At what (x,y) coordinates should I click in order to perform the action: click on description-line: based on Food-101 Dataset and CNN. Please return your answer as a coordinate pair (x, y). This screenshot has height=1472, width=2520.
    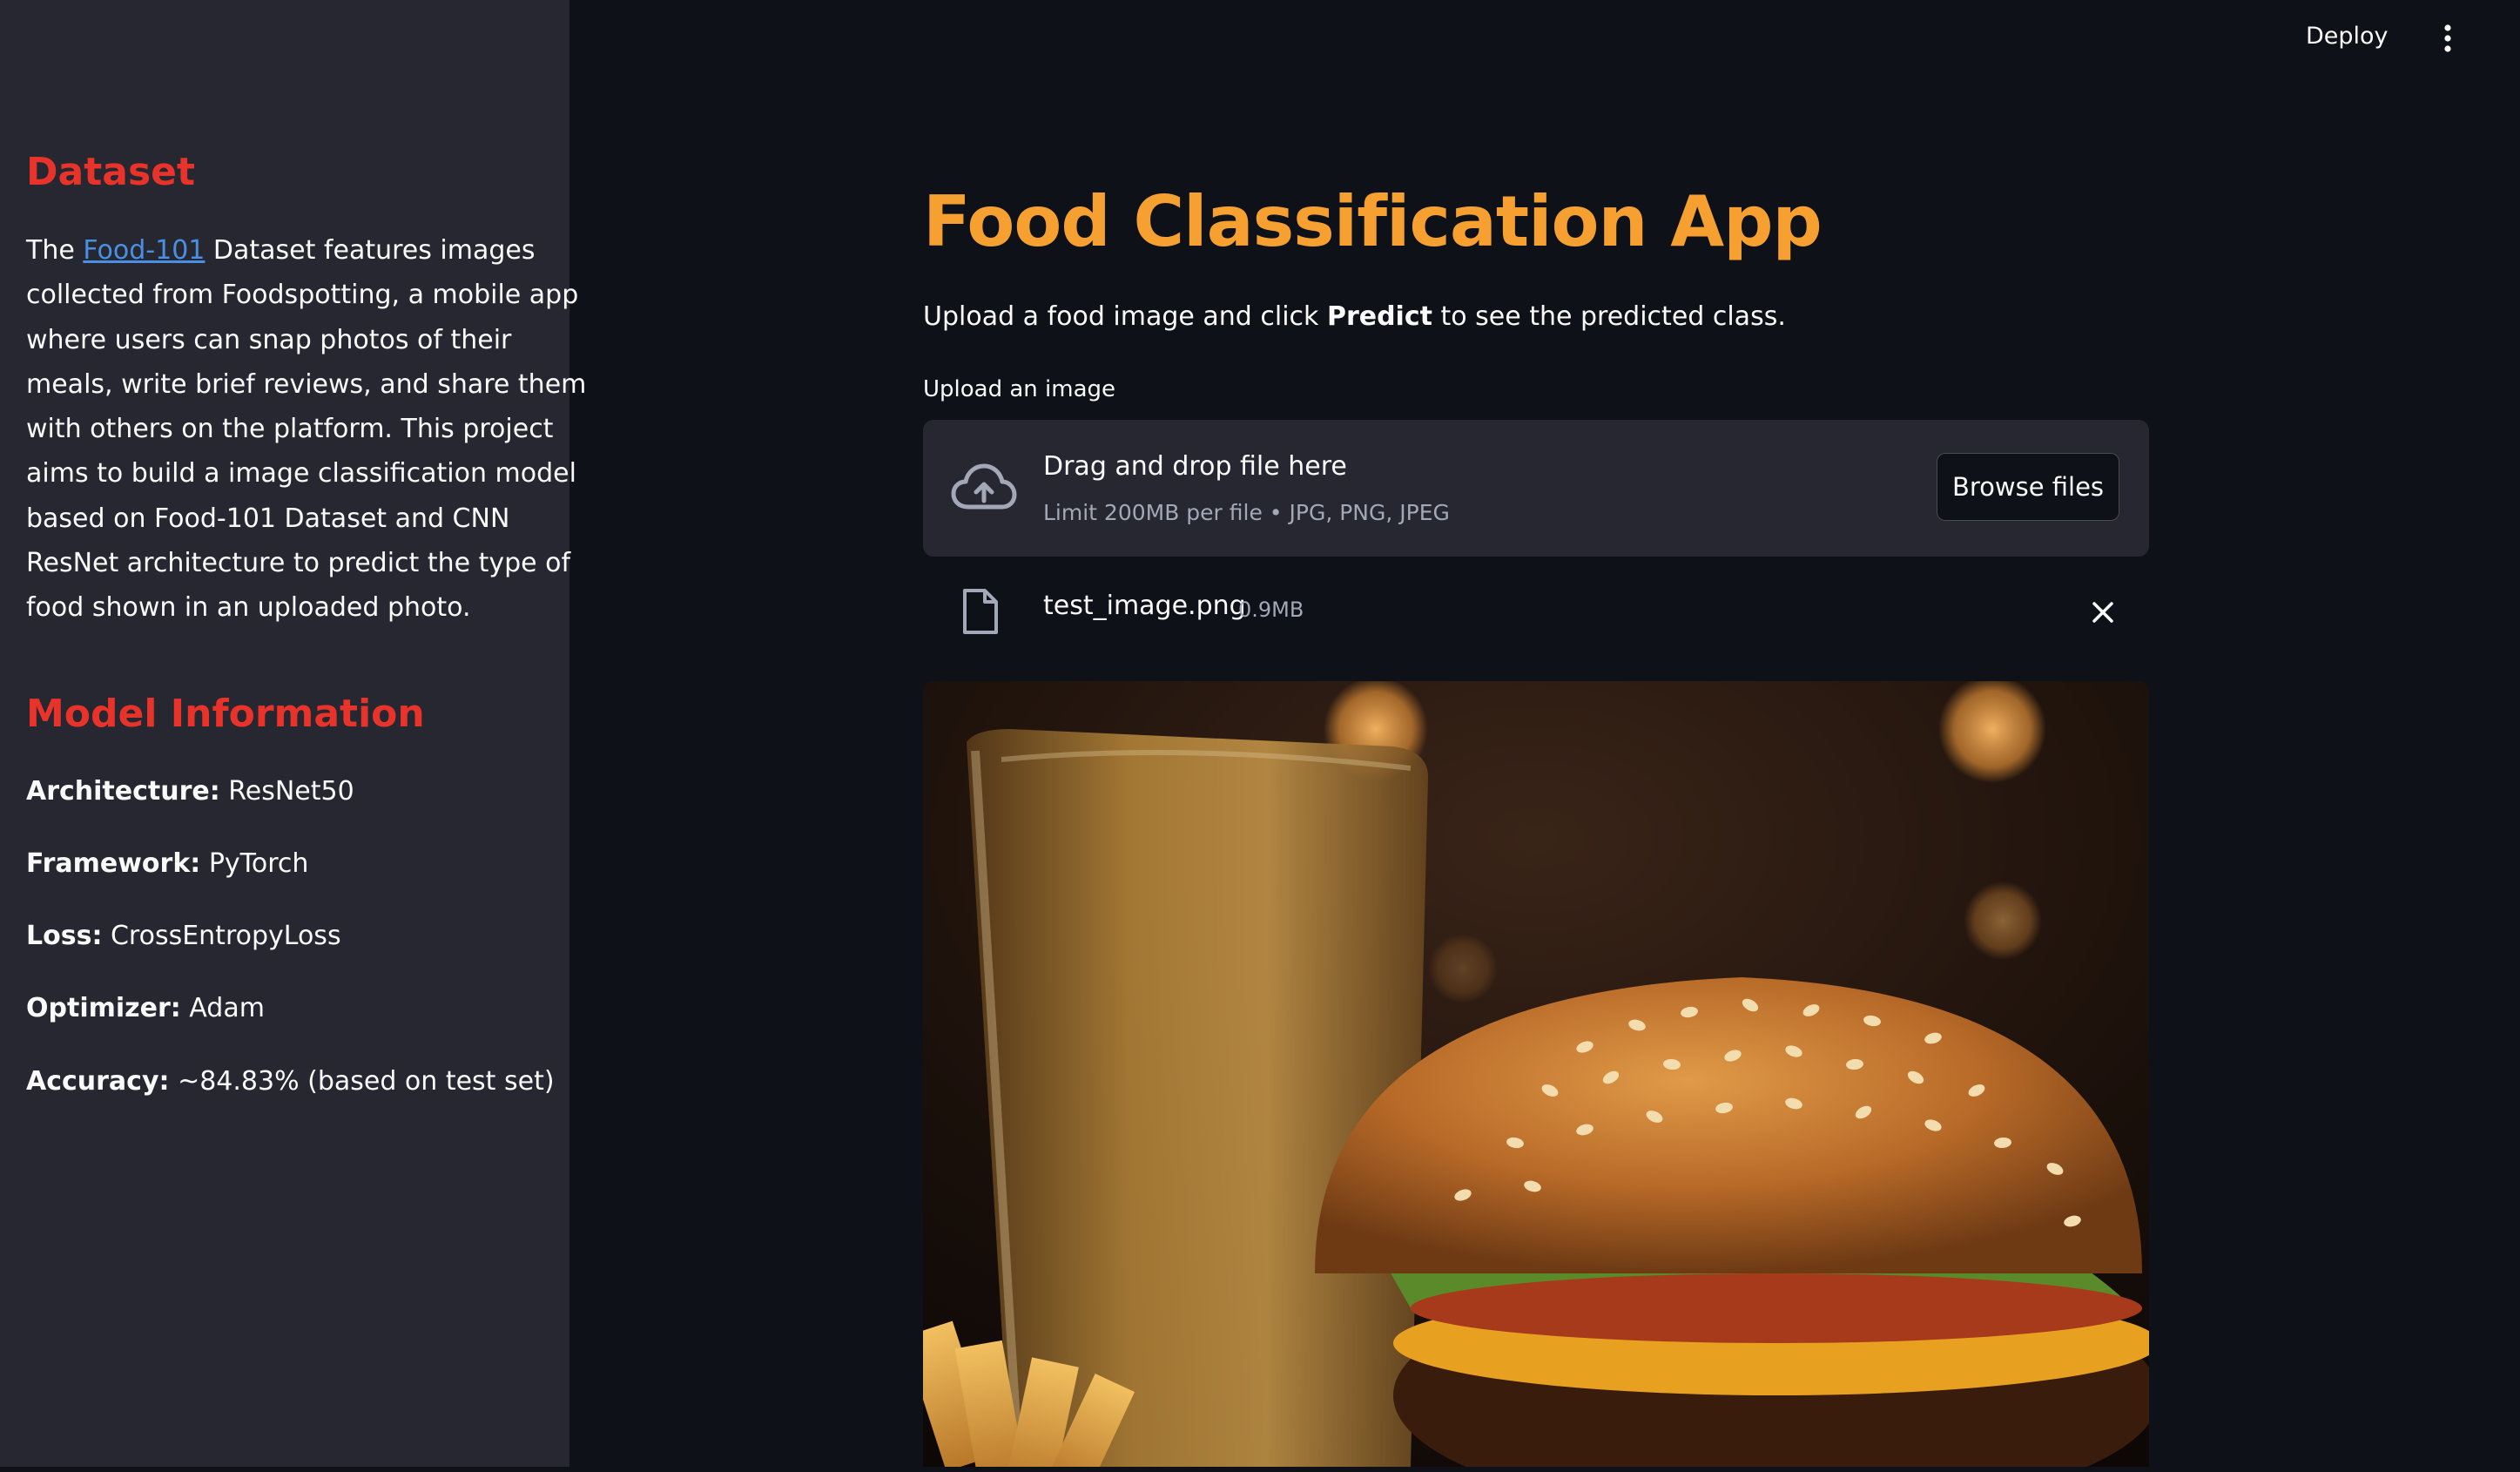
    Looking at the image, I should click on (268, 518).